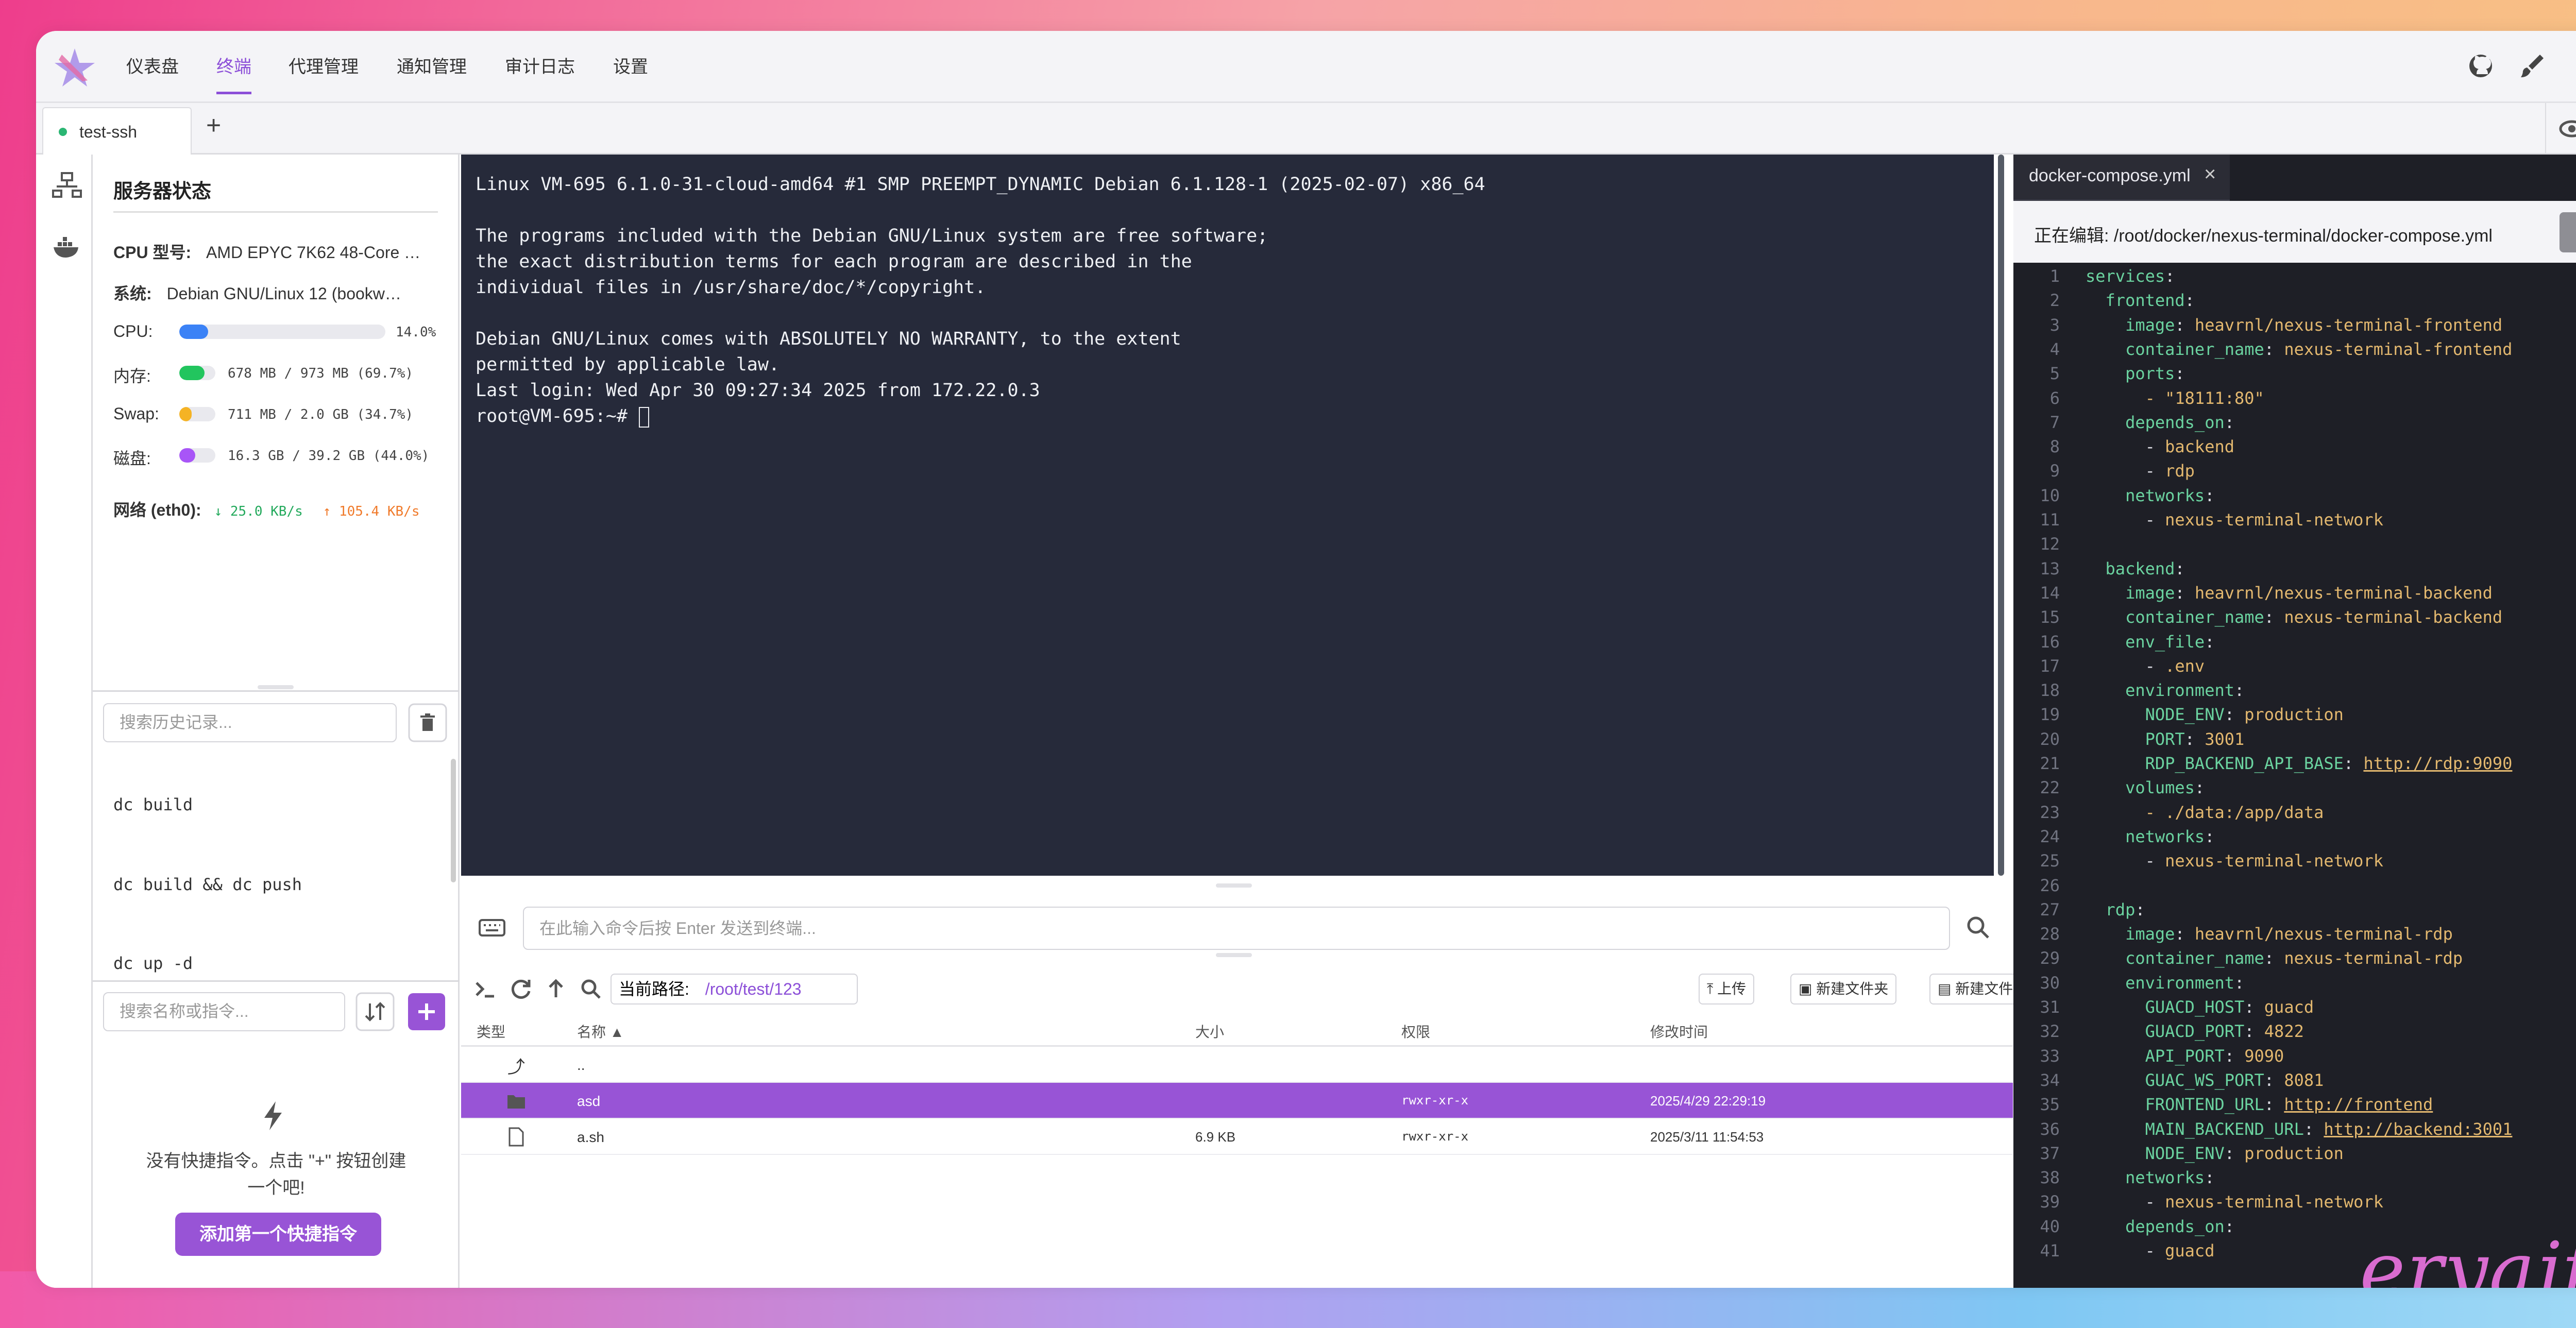  What do you see at coordinates (1707, 1137) in the screenshot?
I see `file-mtime: 2025/3/11 11:54:53` at bounding box center [1707, 1137].